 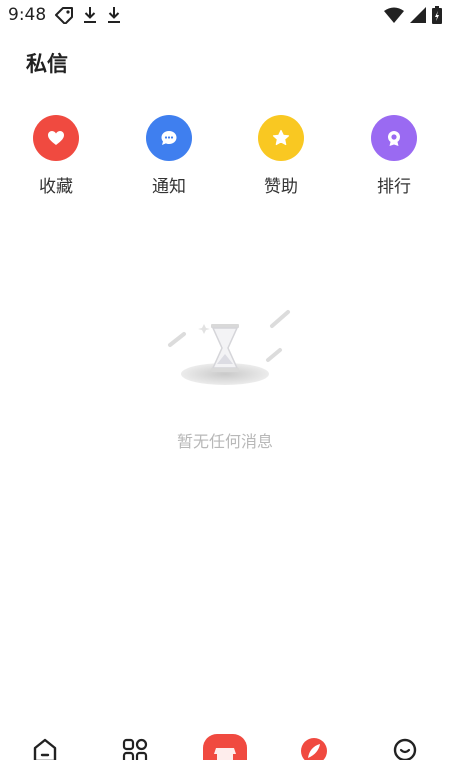 I want to click on tab-bar, so click(x=225, y=745).